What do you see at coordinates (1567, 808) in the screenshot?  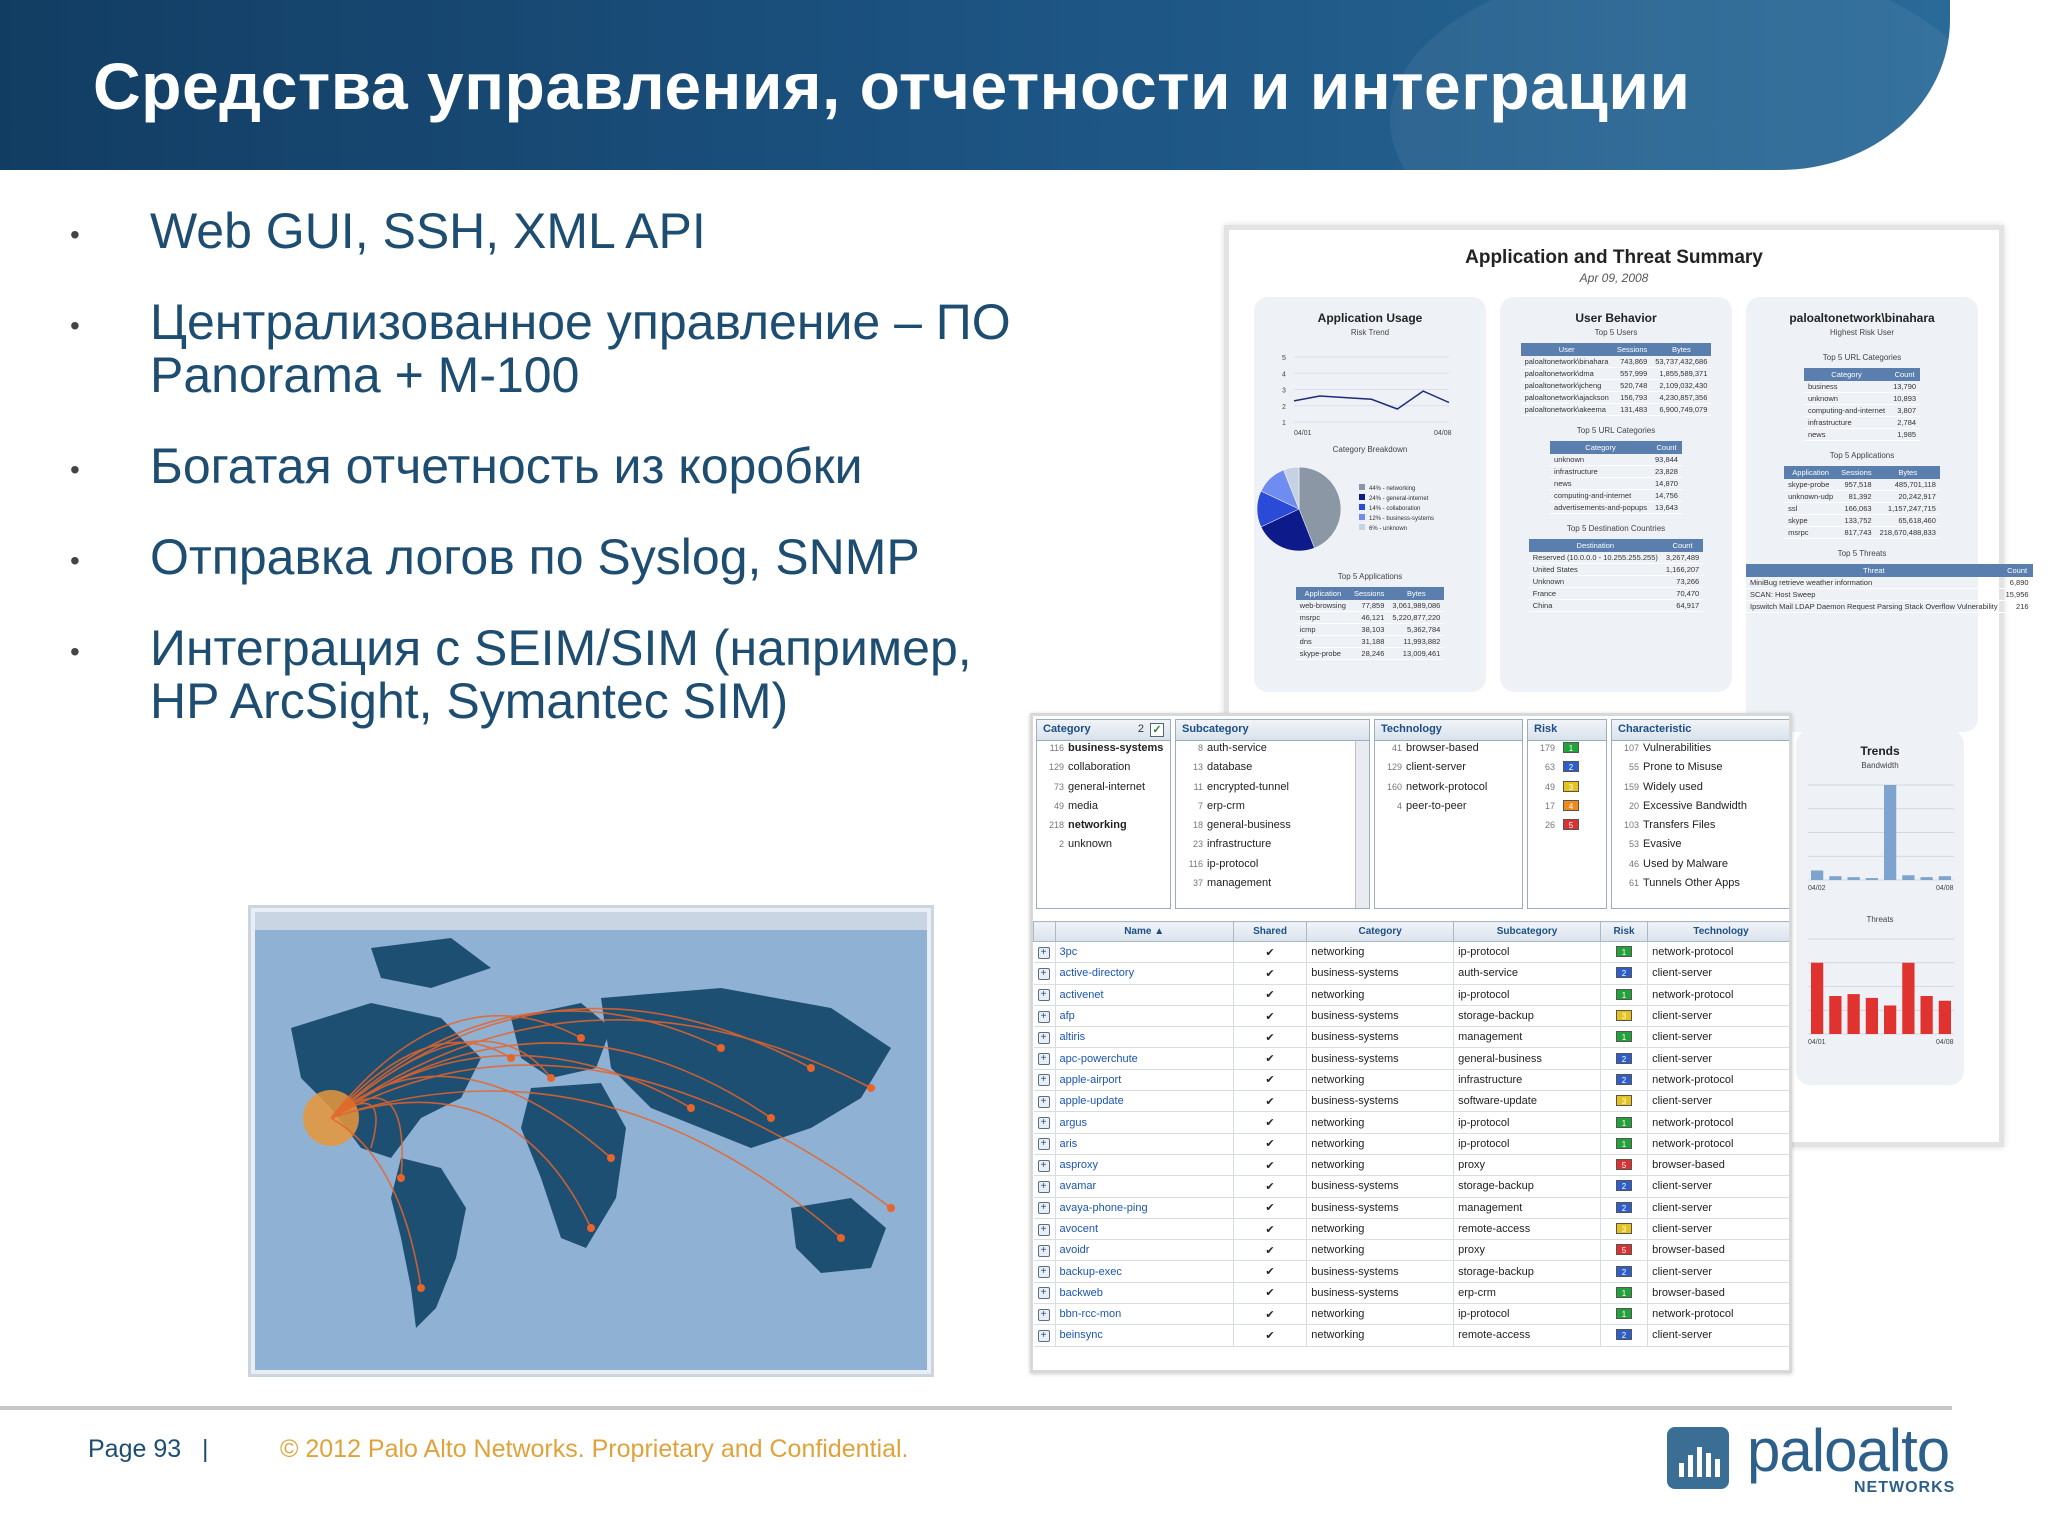 I see `filter-item: 17 4` at bounding box center [1567, 808].